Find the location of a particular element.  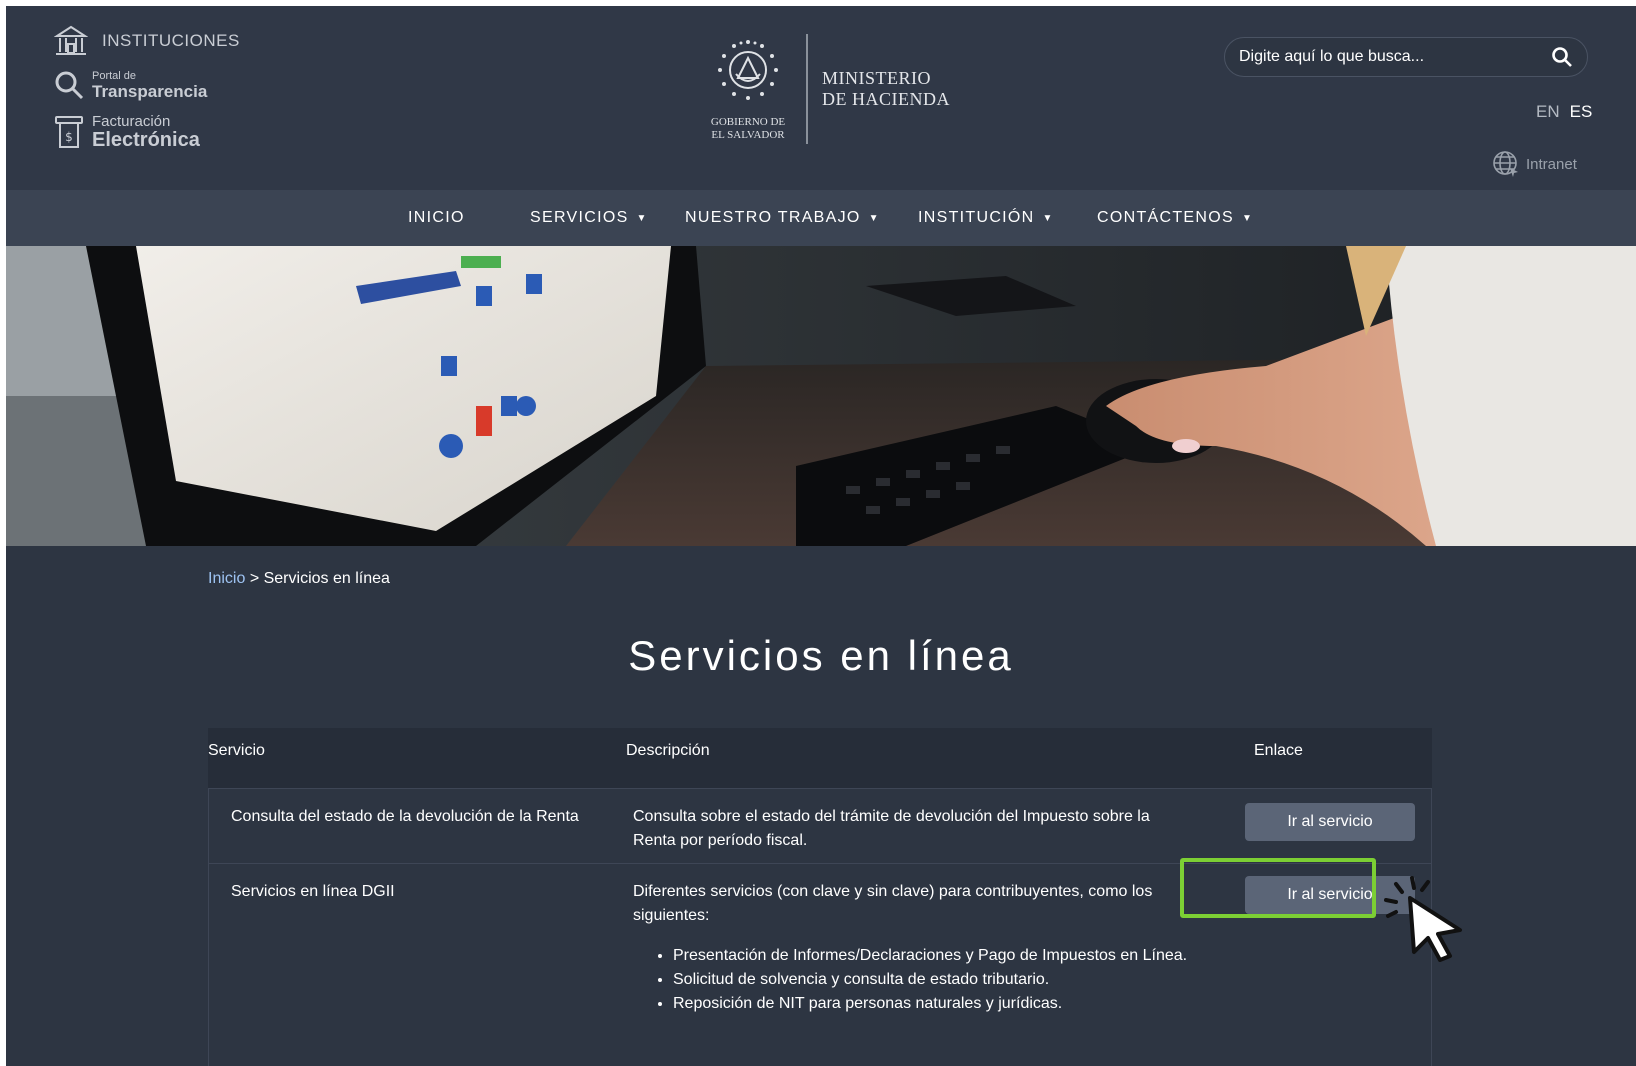

nav-item-inicio: INICIO is located at coordinates (436, 218).